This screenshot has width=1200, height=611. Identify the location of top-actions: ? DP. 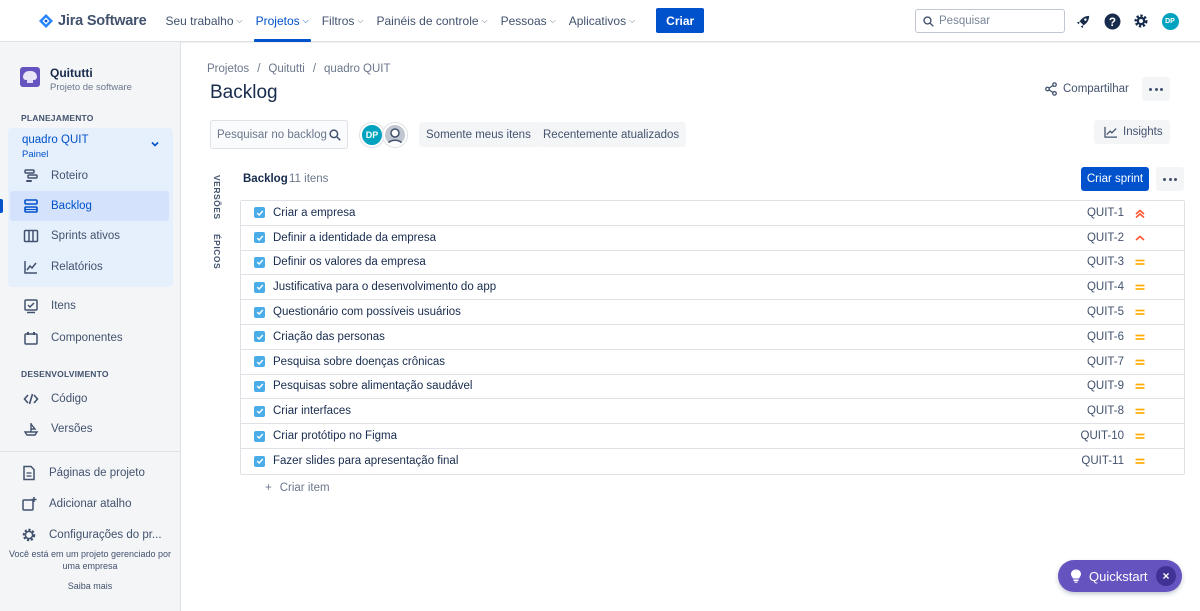
(1128, 21).